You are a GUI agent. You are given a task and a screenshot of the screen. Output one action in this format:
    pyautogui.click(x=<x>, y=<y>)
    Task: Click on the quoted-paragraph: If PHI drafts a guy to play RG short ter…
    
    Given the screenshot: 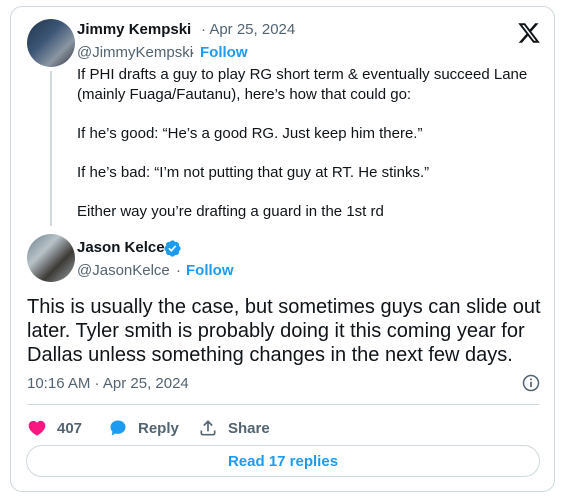 What is the action you would take?
    pyautogui.click(x=304, y=84)
    